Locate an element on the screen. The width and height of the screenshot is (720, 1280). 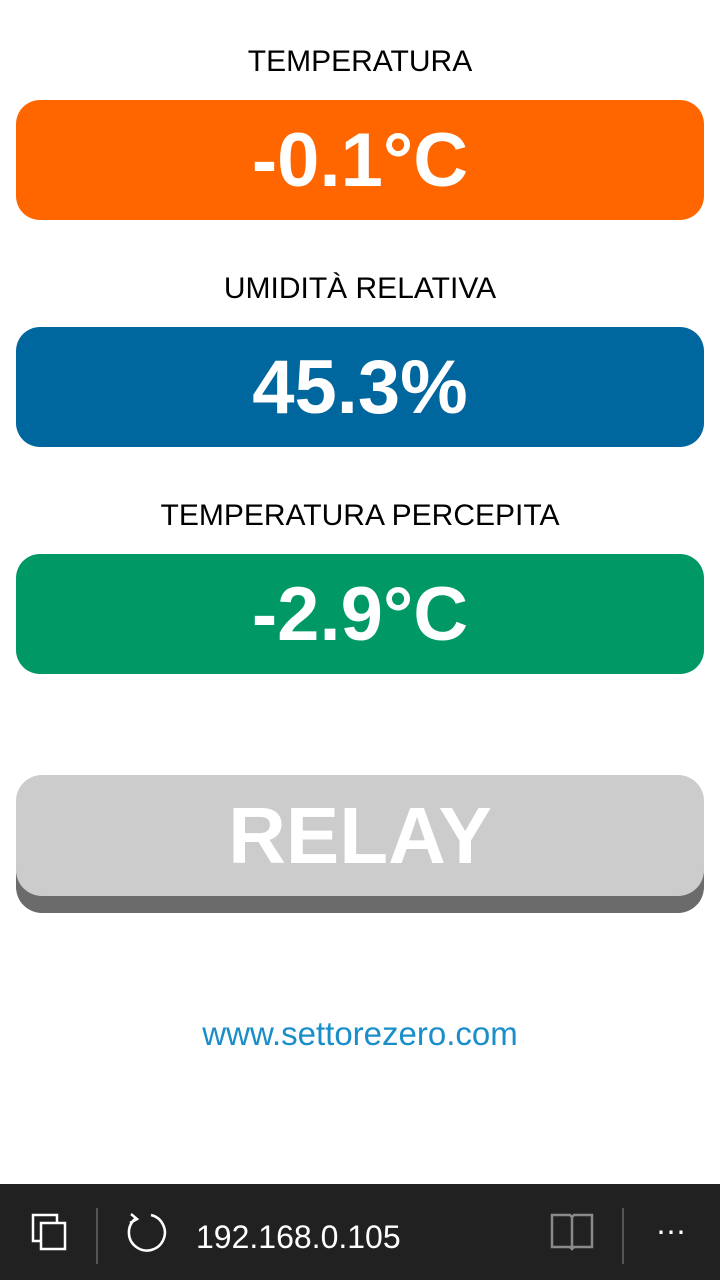
refresh-icon is located at coordinates (146, 1232).